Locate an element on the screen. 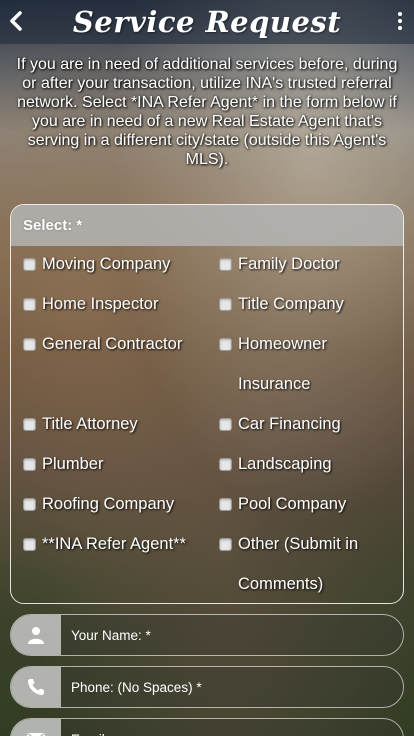 This screenshot has width=414, height=736. email-input is located at coordinates (232, 727).